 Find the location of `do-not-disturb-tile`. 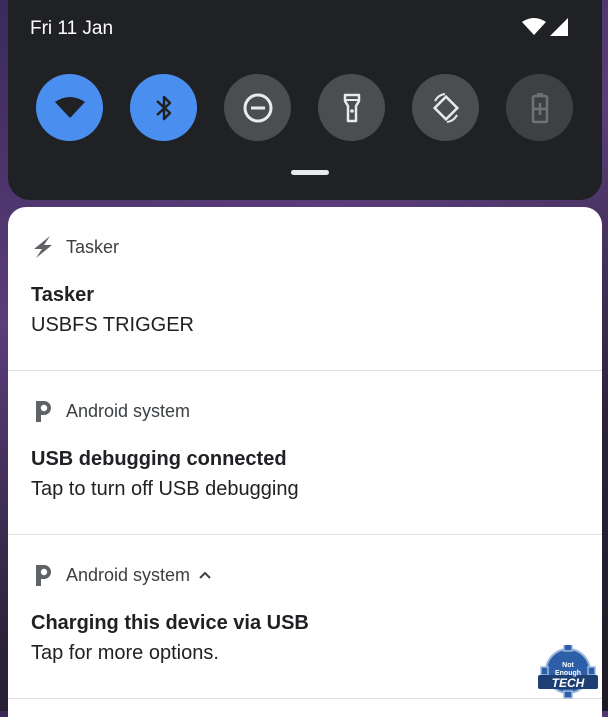

do-not-disturb-tile is located at coordinates (257, 107).